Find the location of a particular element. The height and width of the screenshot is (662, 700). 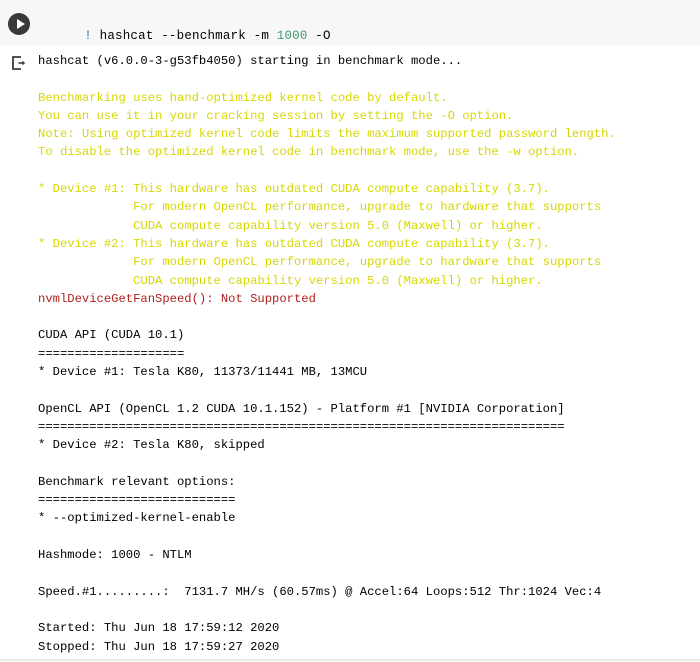

output-line: * --optimized-kernel-enable is located at coordinates (137, 518).